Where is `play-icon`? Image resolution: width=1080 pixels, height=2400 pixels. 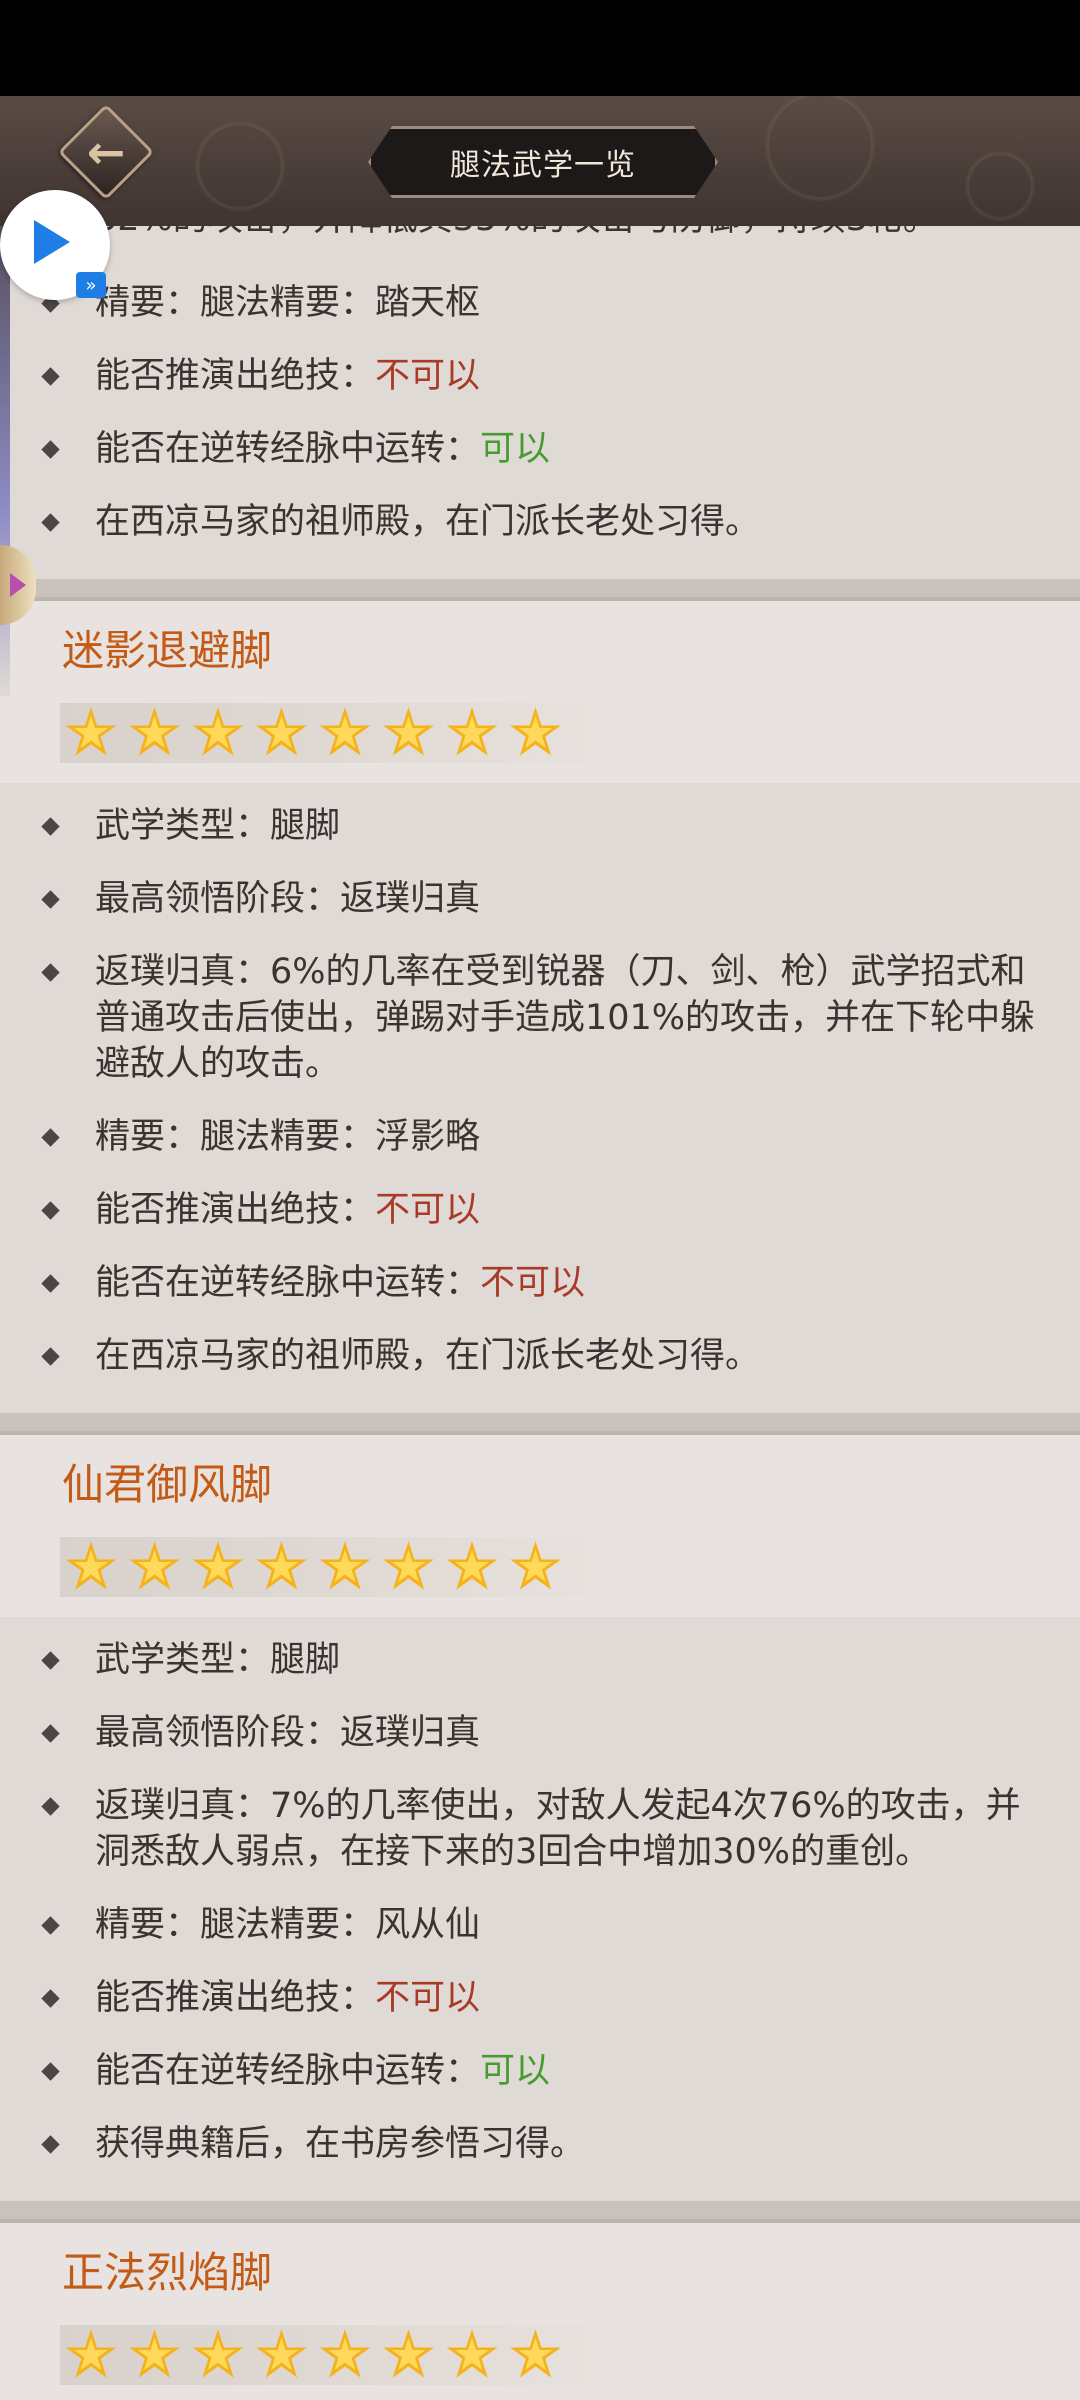 play-icon is located at coordinates (52, 242).